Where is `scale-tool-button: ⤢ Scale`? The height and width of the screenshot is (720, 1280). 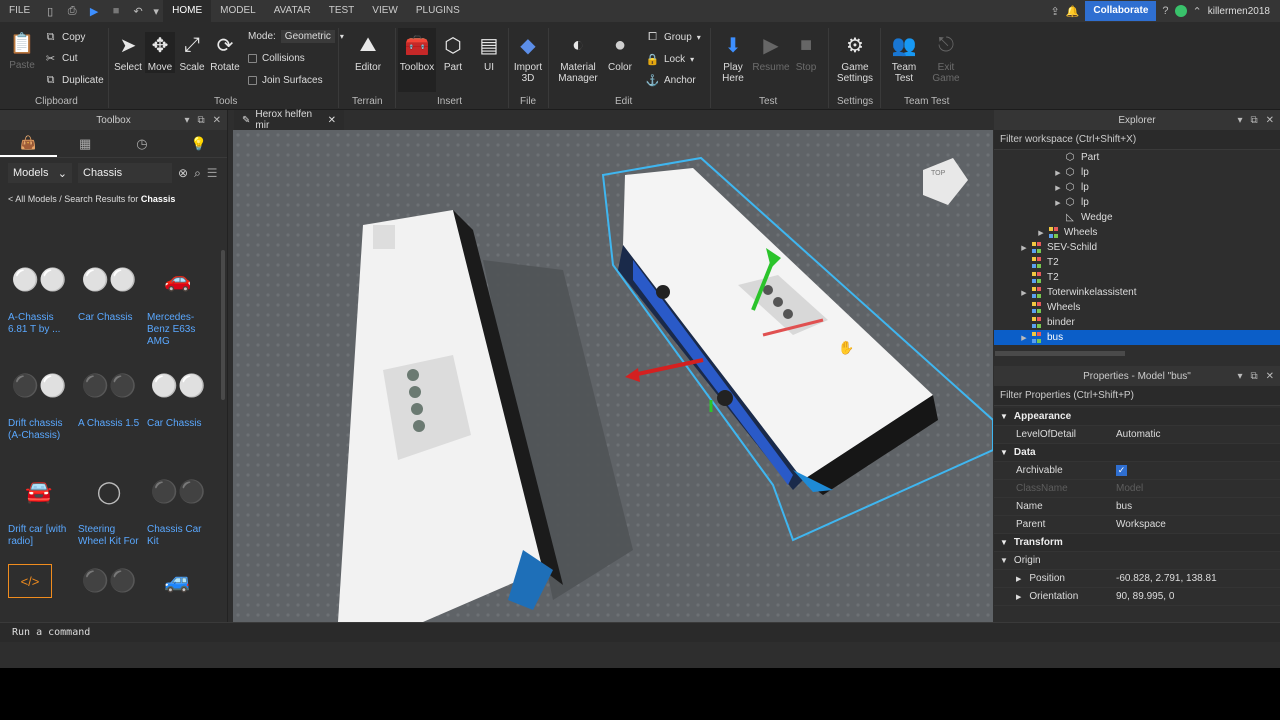 scale-tool-button: ⤢ Scale is located at coordinates (192, 53).